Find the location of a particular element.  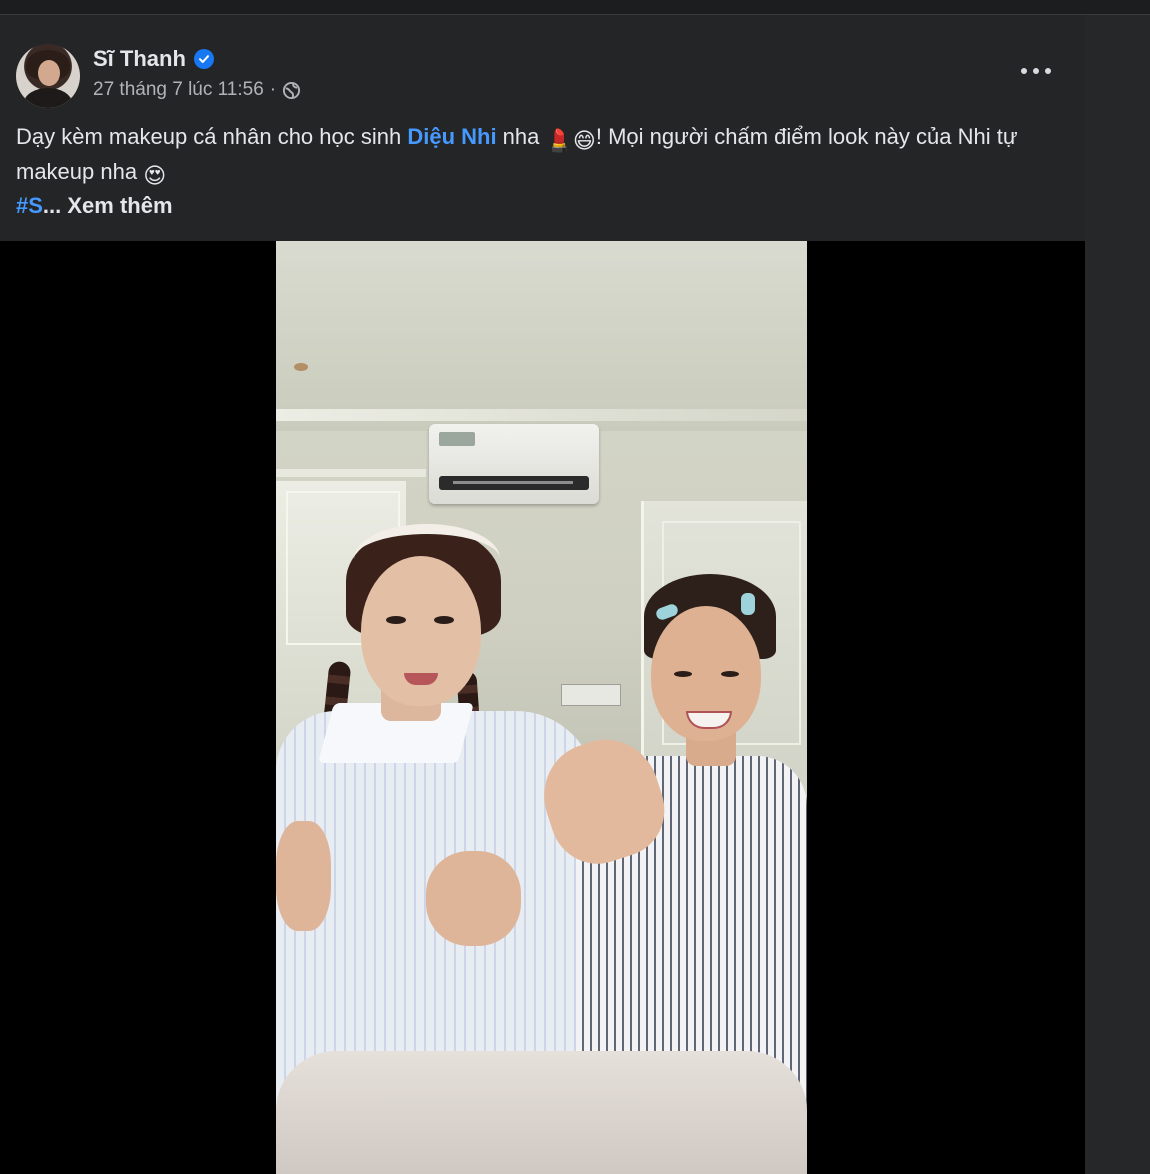

ceiling is located at coordinates (541, 336).